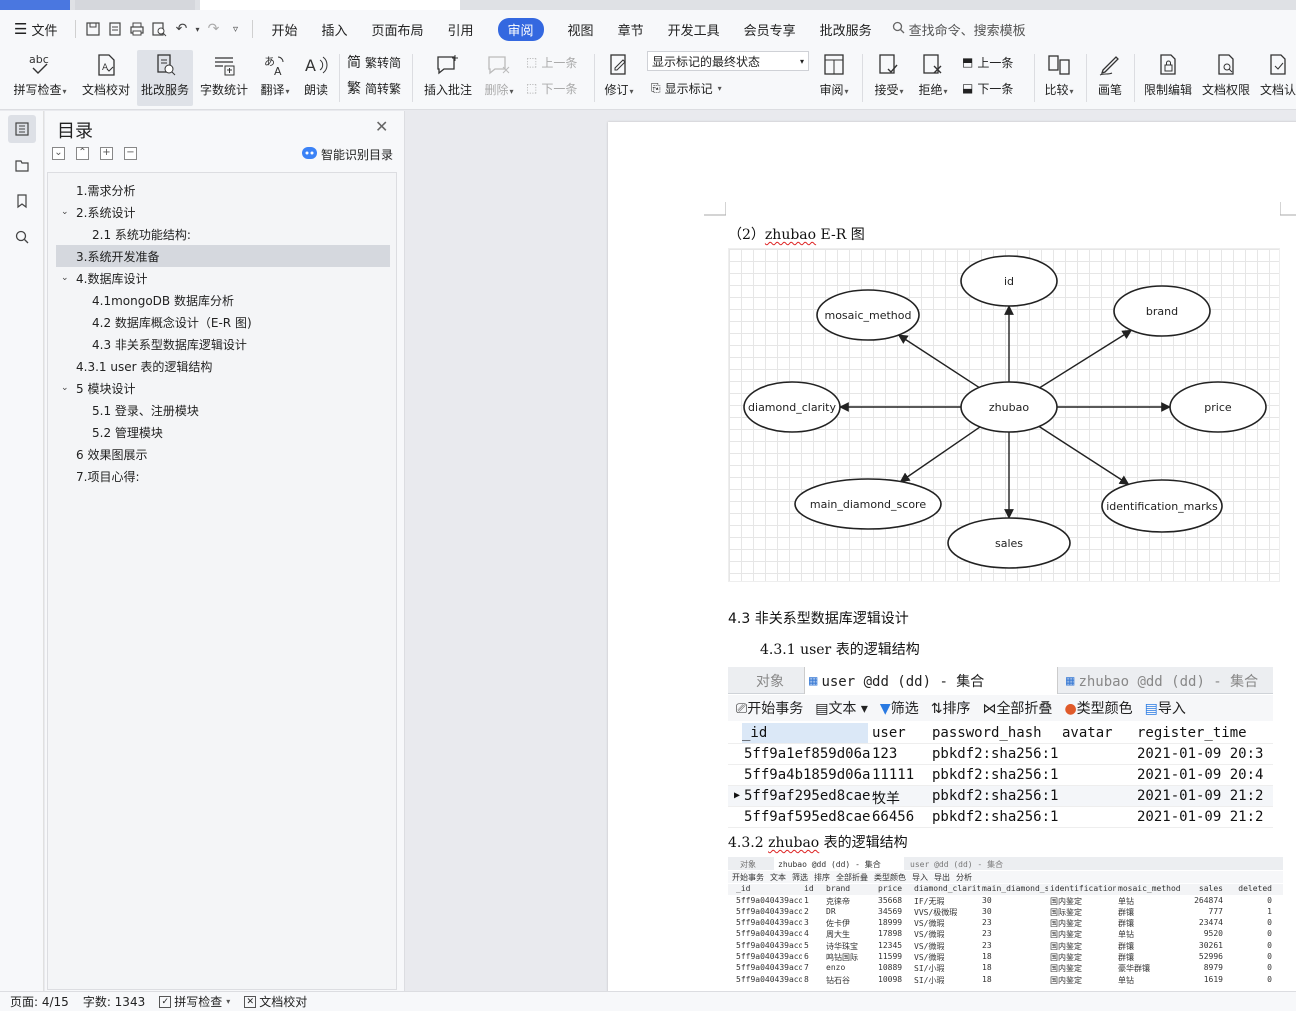 Image resolution: width=1296 pixels, height=1011 pixels. What do you see at coordinates (648, 5) in the screenshot?
I see `window-tab-strip` at bounding box center [648, 5].